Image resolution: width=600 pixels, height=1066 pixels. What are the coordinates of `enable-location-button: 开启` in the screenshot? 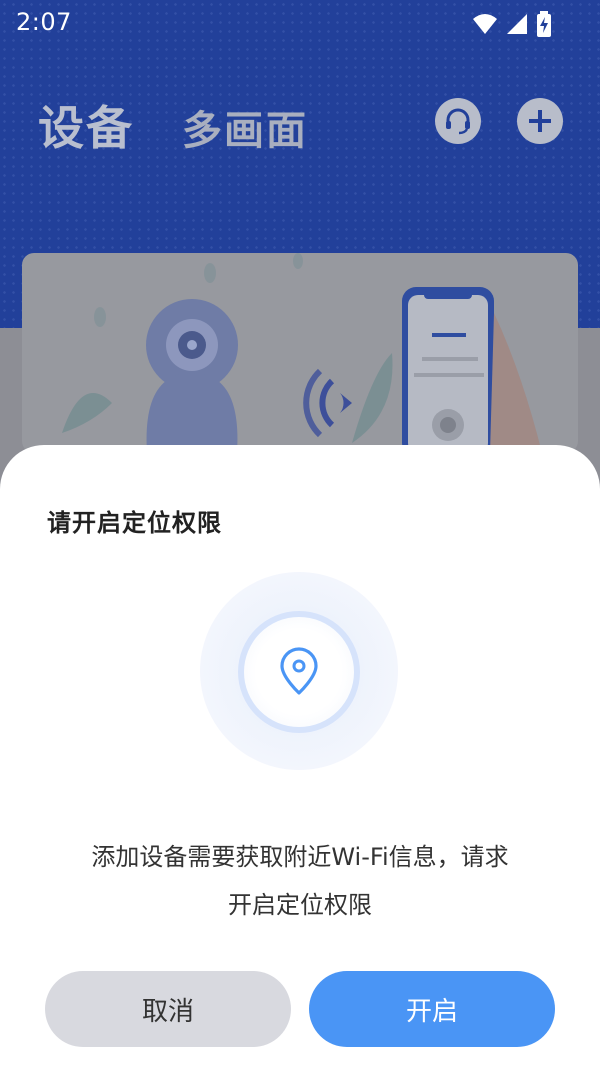 It's located at (432, 1009).